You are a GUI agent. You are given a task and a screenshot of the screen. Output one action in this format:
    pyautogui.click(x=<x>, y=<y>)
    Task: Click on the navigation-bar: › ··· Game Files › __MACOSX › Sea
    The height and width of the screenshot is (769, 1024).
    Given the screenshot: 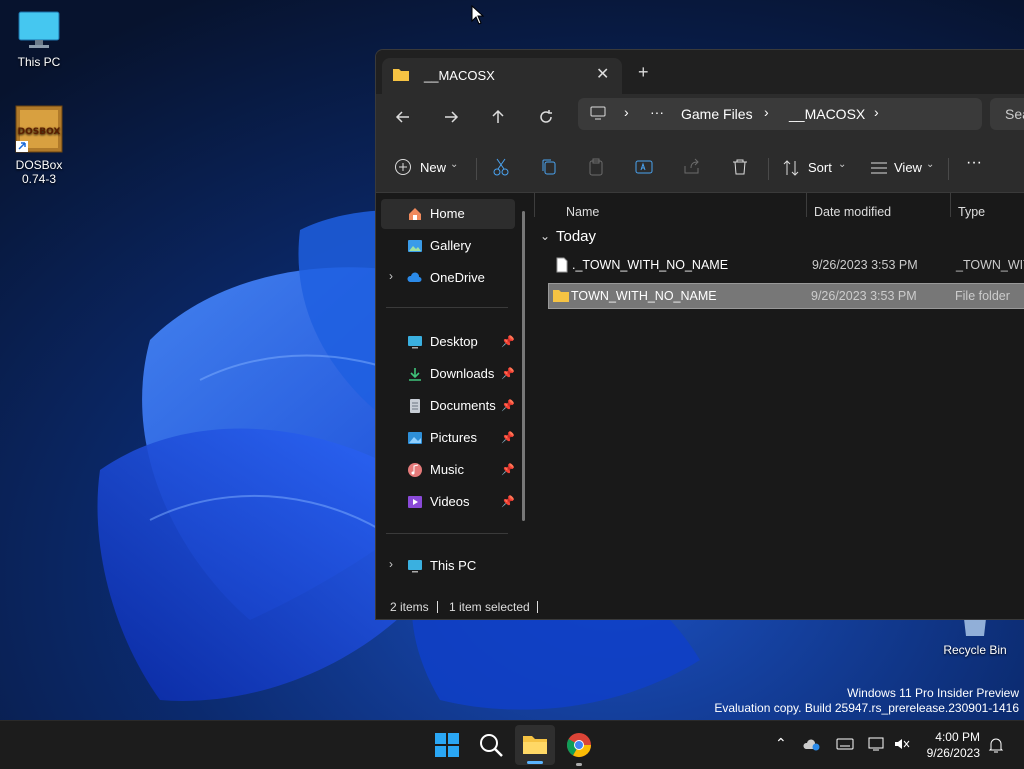 What is the action you would take?
    pyautogui.click(x=700, y=119)
    